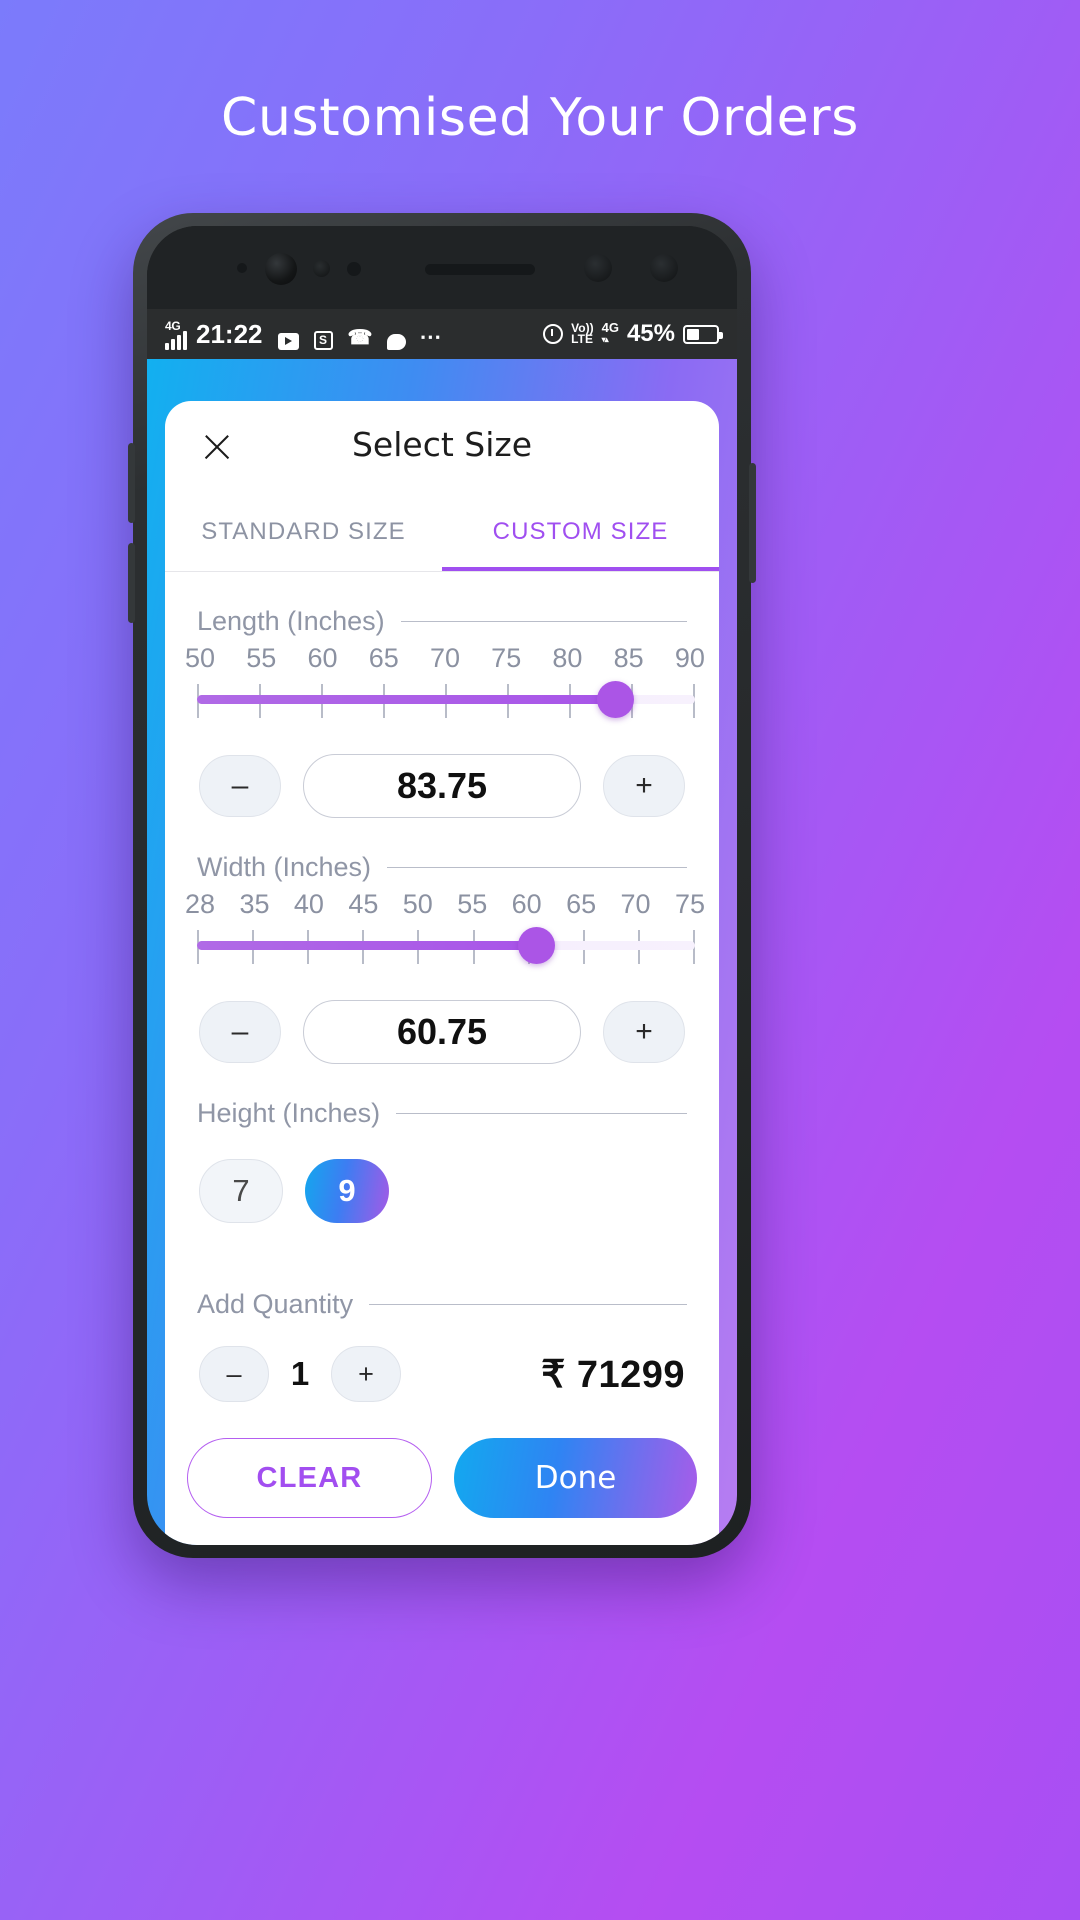  Describe the element at coordinates (536, 945) in the screenshot. I see `width-slider-thumb` at that location.